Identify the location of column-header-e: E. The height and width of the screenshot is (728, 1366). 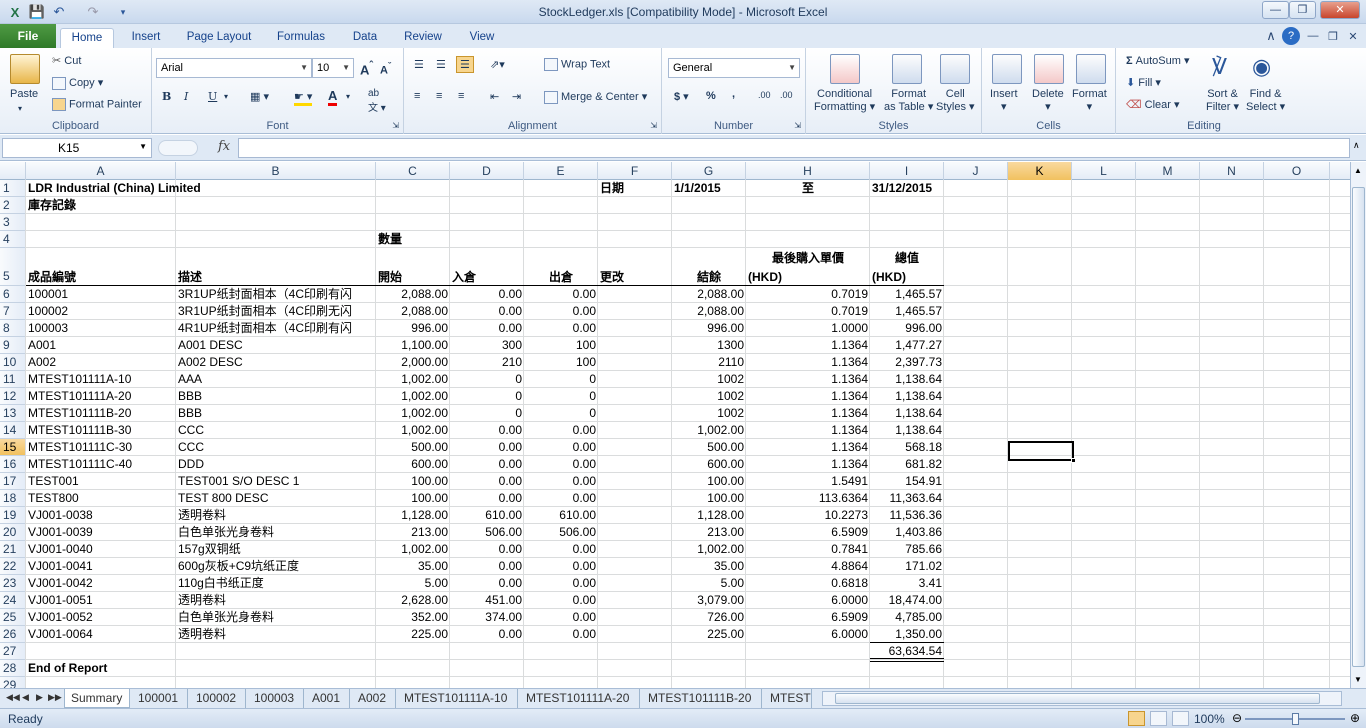
(561, 171).